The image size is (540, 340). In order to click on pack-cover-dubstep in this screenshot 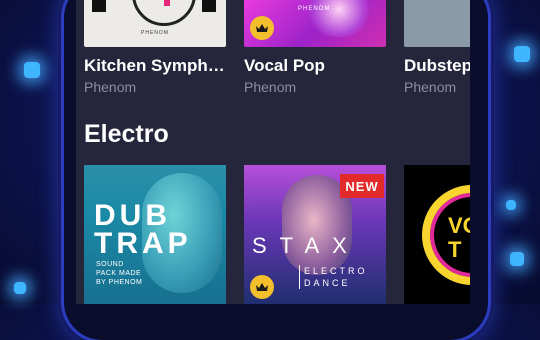, I will do `click(437, 23)`.